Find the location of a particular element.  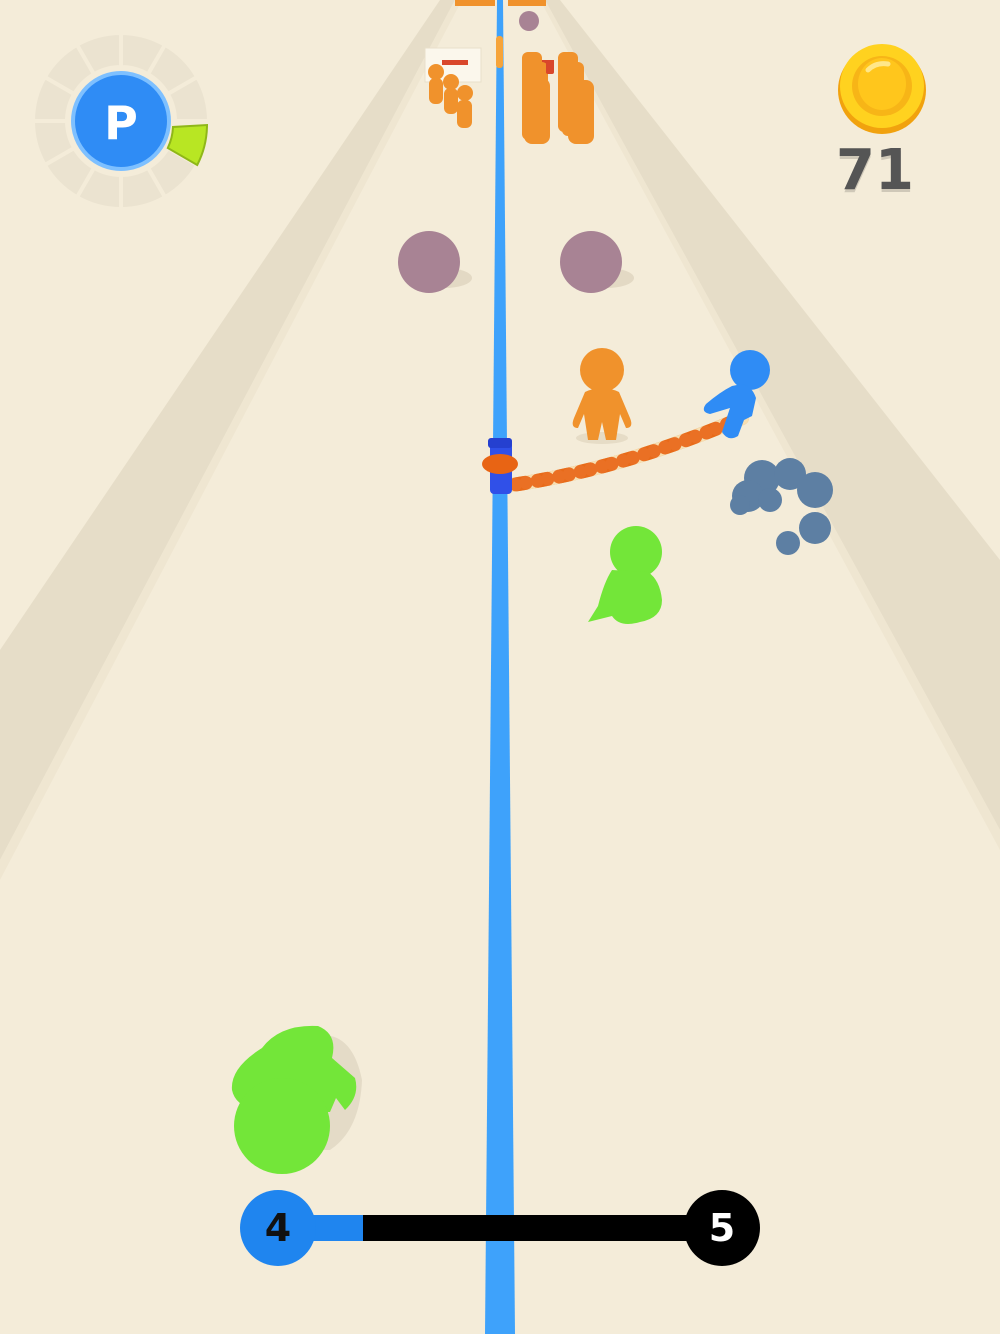

coin-count: 71 is located at coordinates (875, 170).